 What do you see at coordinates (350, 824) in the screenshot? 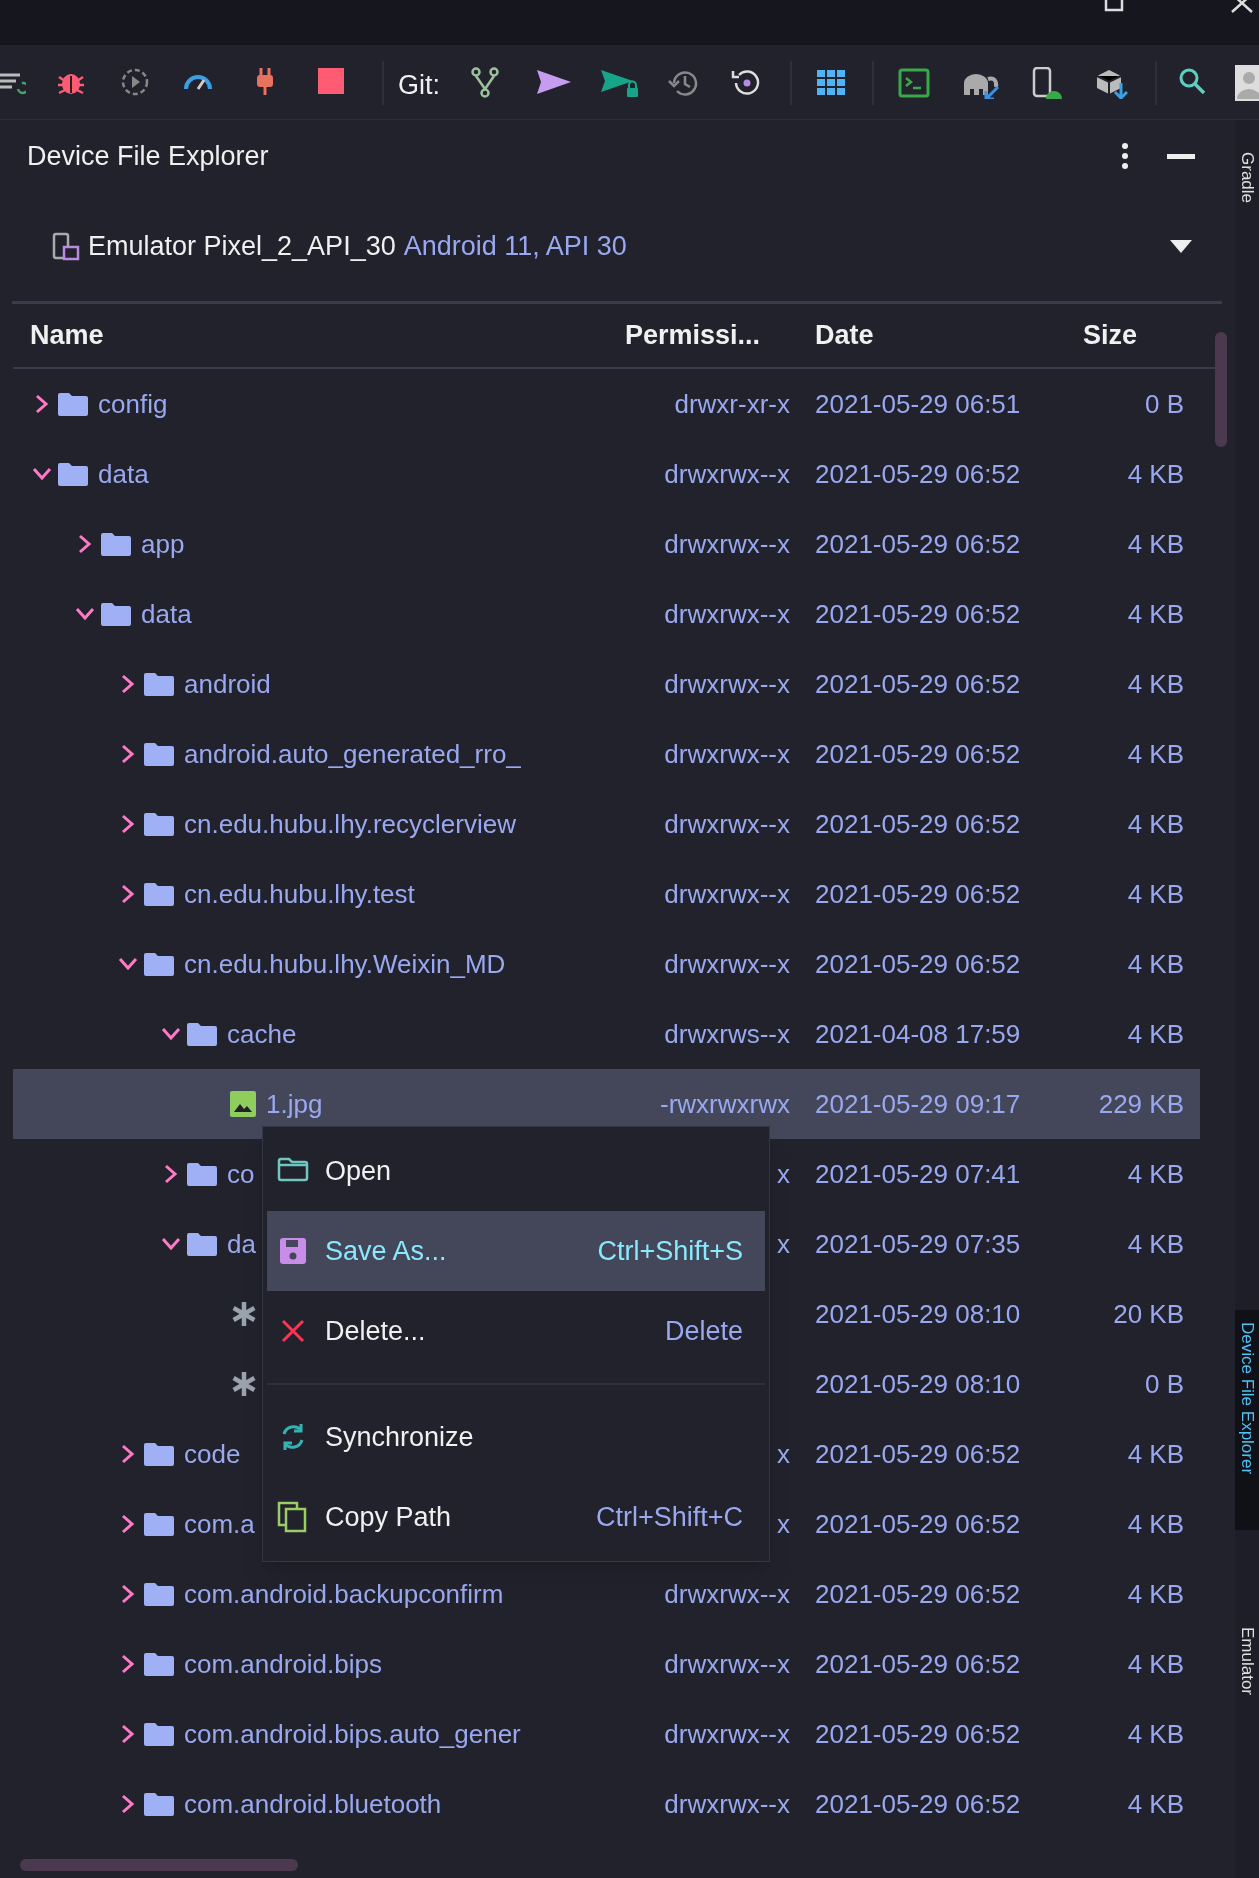
I see `file-name: cn.edu.hubu.lhy.recyclerview` at bounding box center [350, 824].